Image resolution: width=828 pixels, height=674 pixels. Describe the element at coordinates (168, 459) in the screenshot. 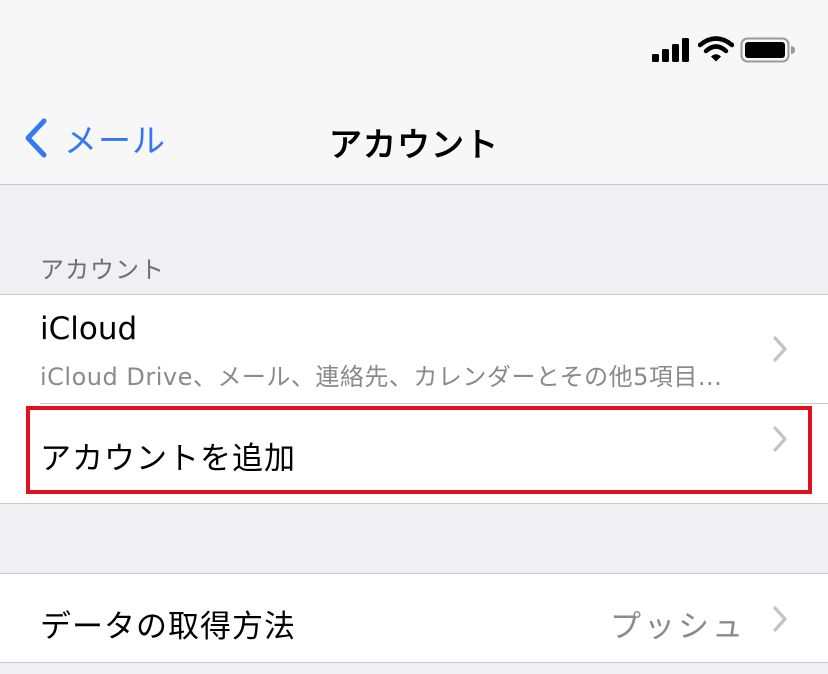

I see `add-account-label: アカウントを追加` at that location.